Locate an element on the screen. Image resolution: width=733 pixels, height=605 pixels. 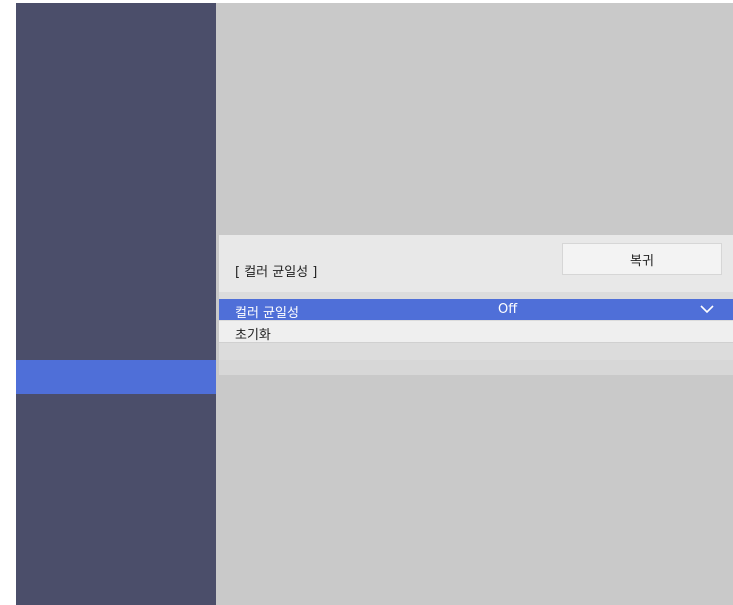
sidebar-item-selected is located at coordinates (116, 377).